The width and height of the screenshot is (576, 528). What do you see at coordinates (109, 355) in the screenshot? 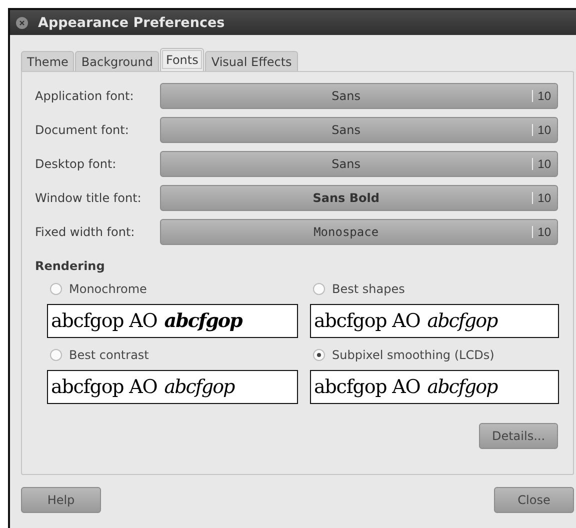
I see `radio-label: Best contrast` at bounding box center [109, 355].